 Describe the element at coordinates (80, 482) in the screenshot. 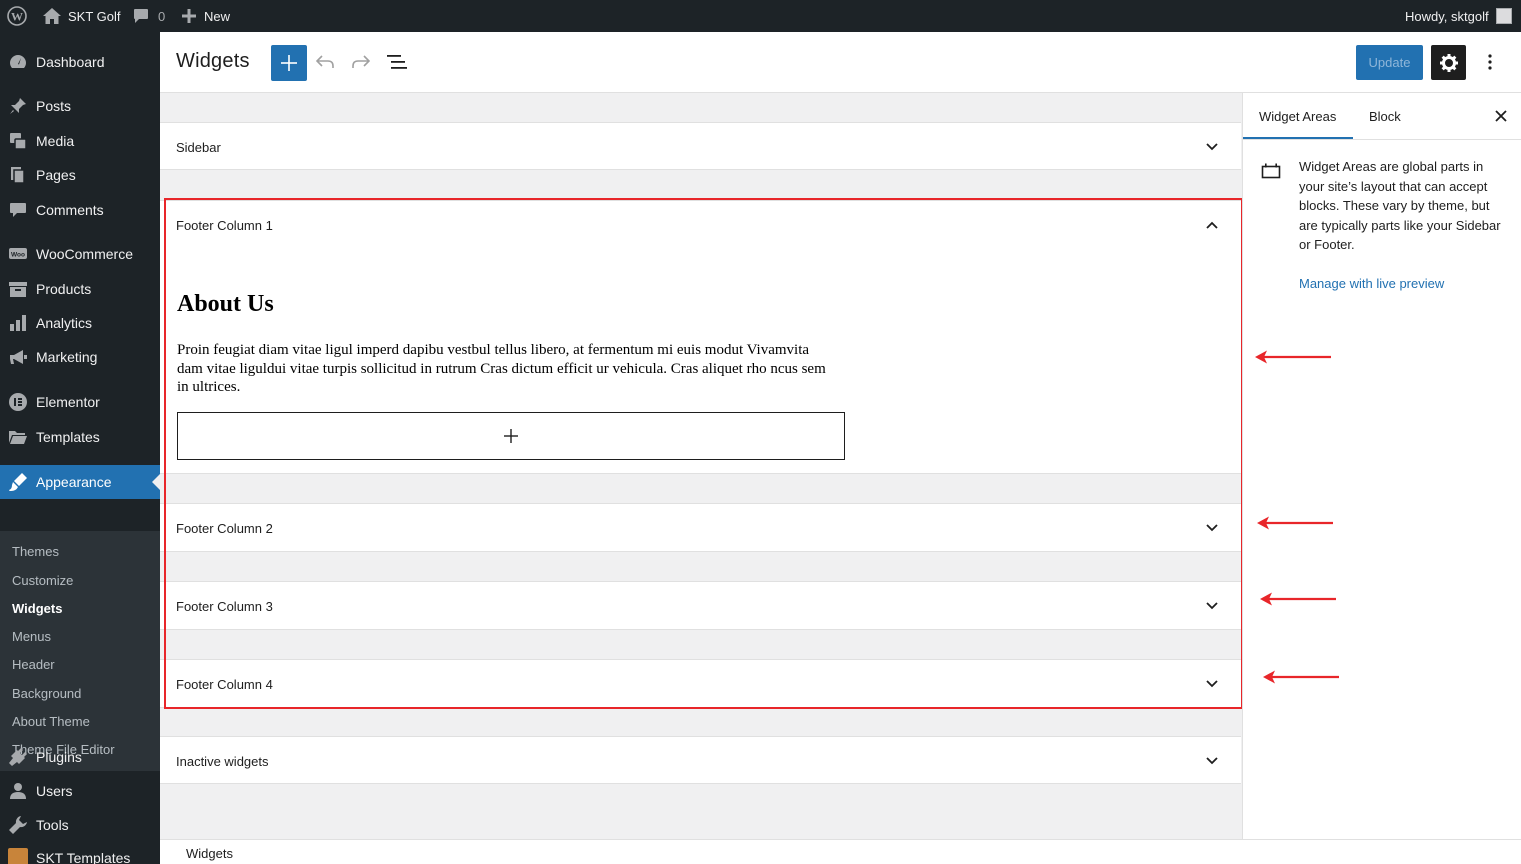

I see `sidebar-item-appearance: Appearance` at that location.